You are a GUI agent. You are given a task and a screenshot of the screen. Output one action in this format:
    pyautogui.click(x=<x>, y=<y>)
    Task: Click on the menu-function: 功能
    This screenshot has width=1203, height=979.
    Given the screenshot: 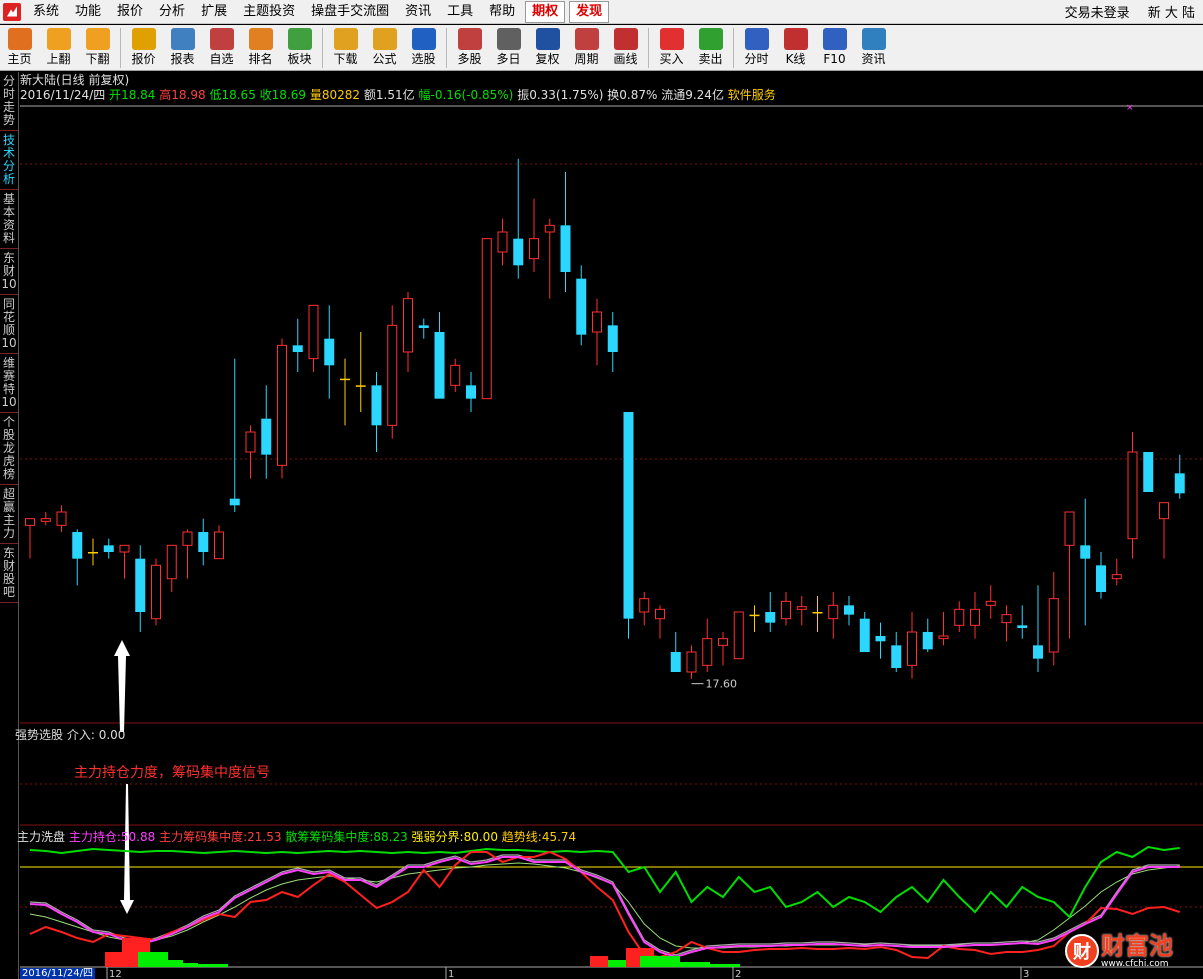 What is the action you would take?
    pyautogui.click(x=88, y=12)
    